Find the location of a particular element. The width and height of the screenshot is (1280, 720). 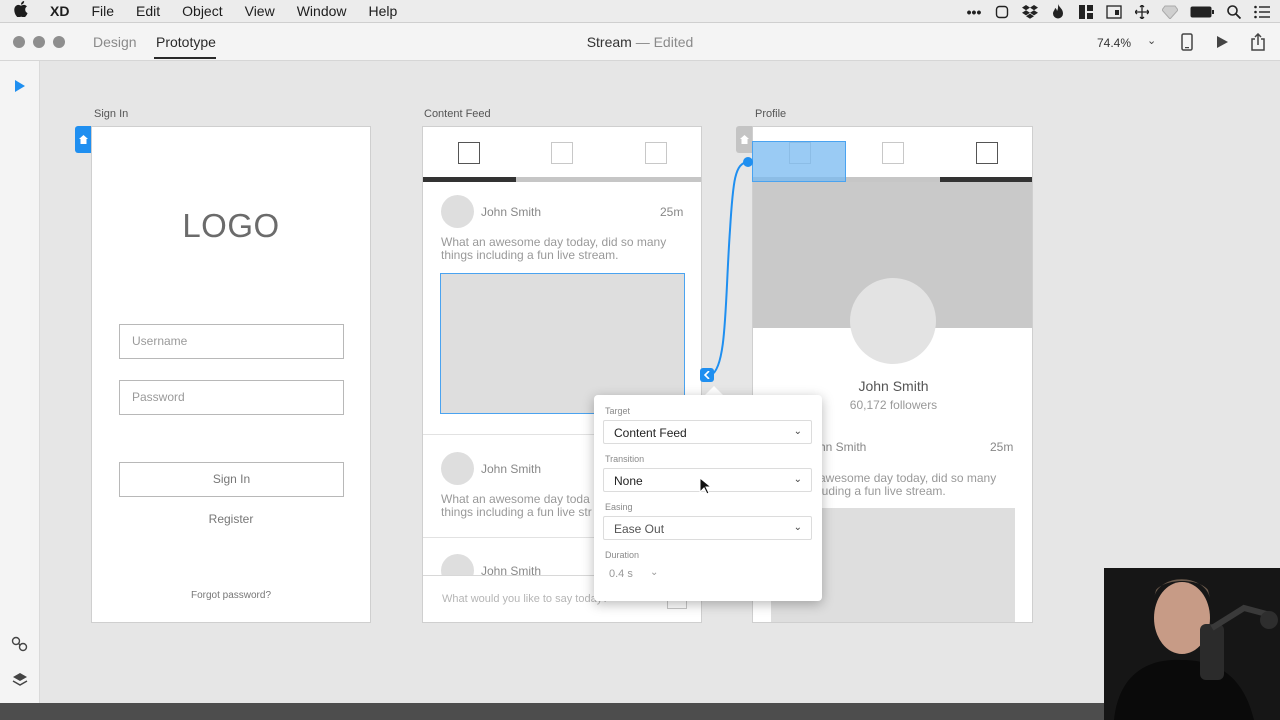

target-value: Content Feed is located at coordinates (650, 433).